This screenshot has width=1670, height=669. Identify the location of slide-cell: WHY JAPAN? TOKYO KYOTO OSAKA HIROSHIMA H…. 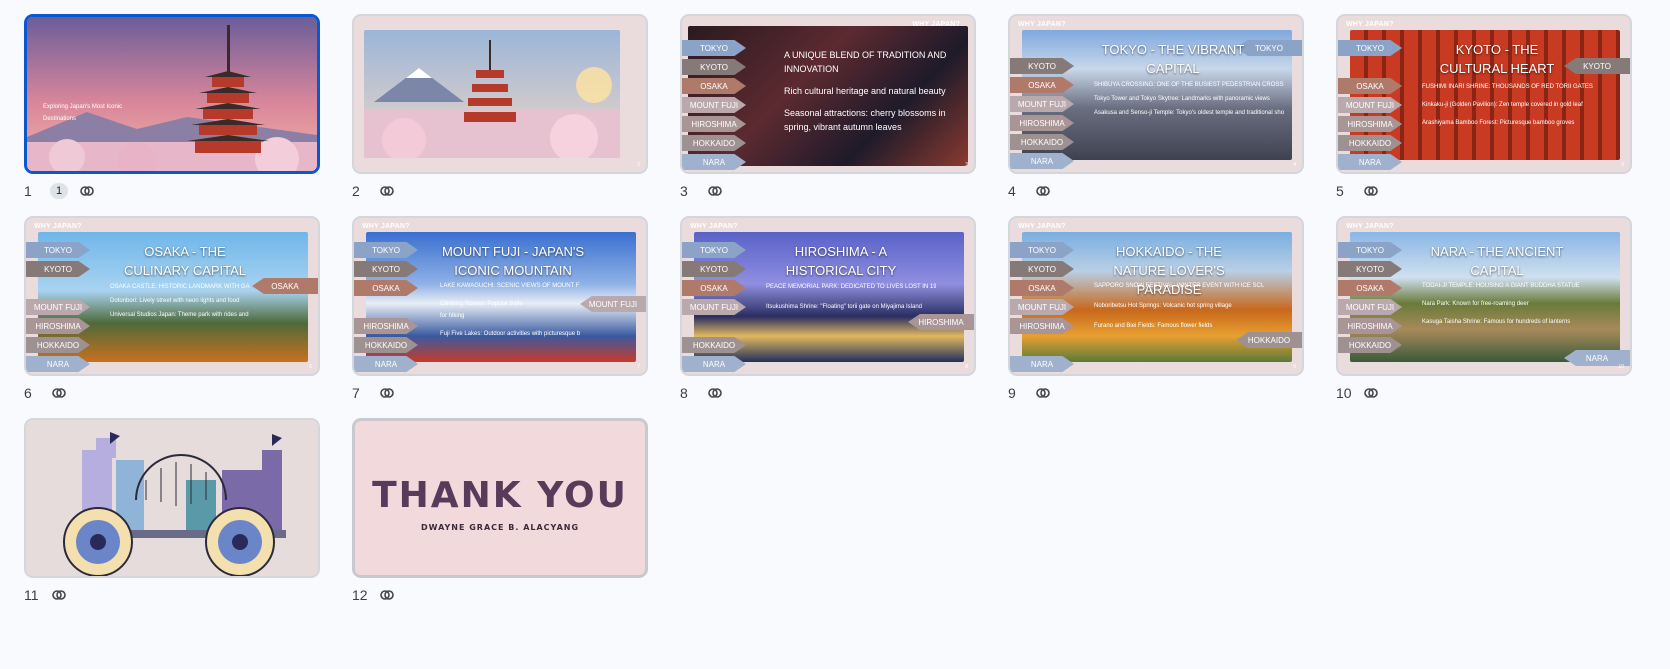
(502, 308).